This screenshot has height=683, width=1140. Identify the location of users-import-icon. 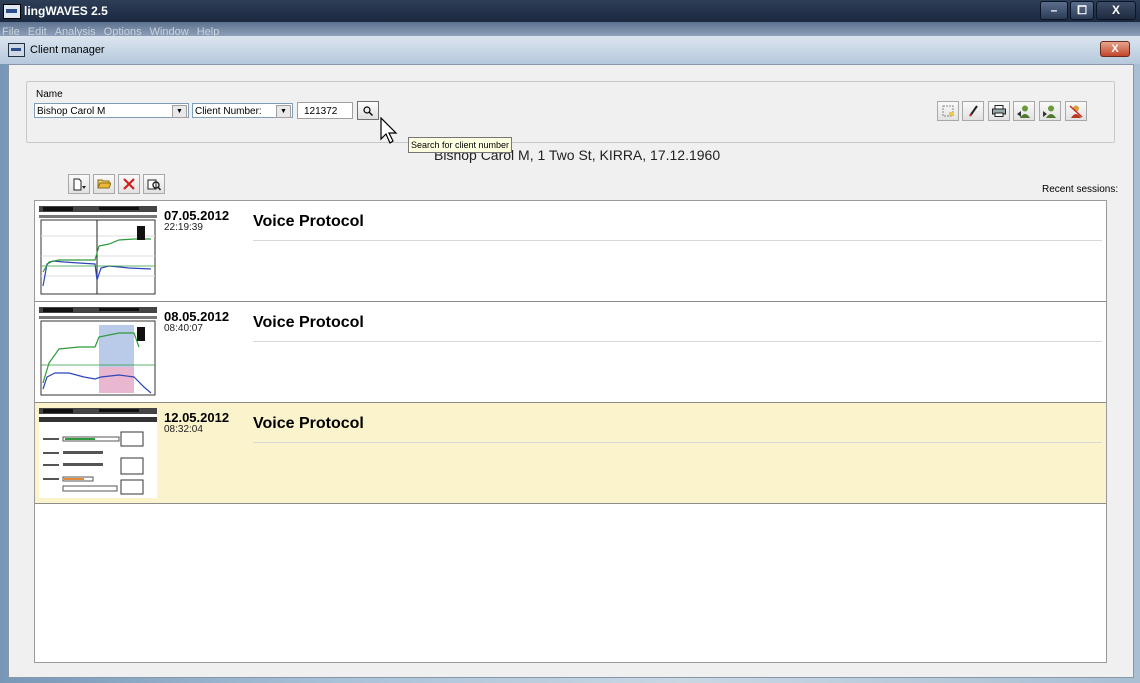
(1023, 111).